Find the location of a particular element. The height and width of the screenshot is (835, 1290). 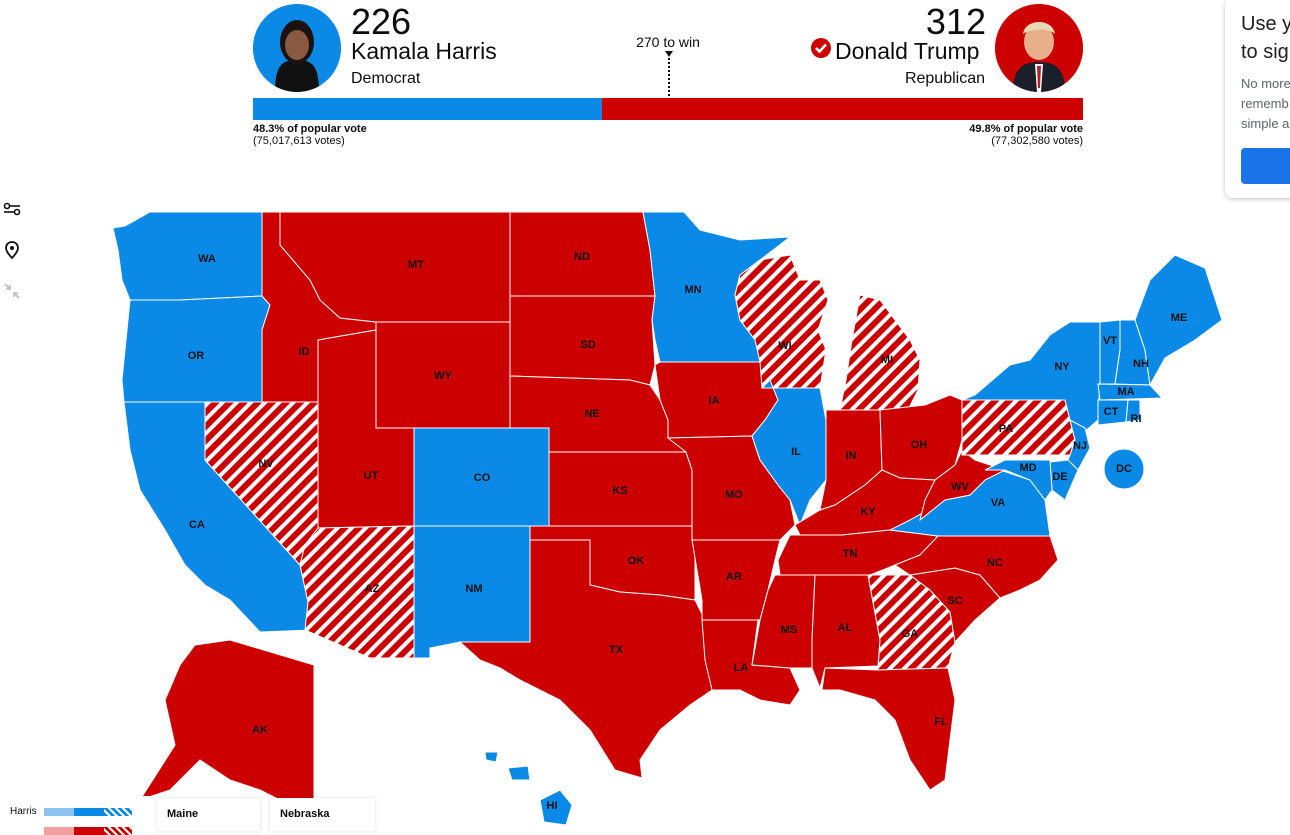

state-label-in: IN is located at coordinates (851, 456).